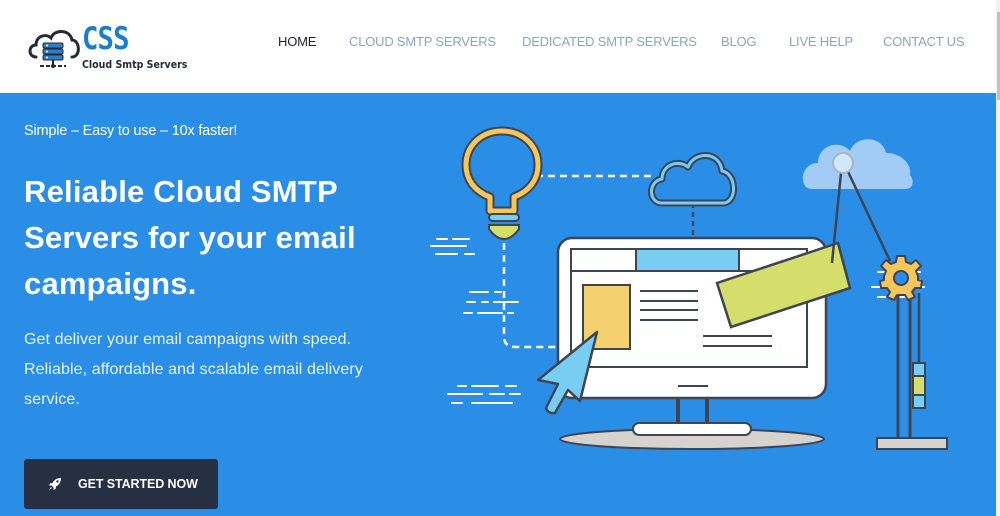 This screenshot has height=516, width=1000. Describe the element at coordinates (739, 41) in the screenshot. I see `nav-item-blog: BLOG` at that location.